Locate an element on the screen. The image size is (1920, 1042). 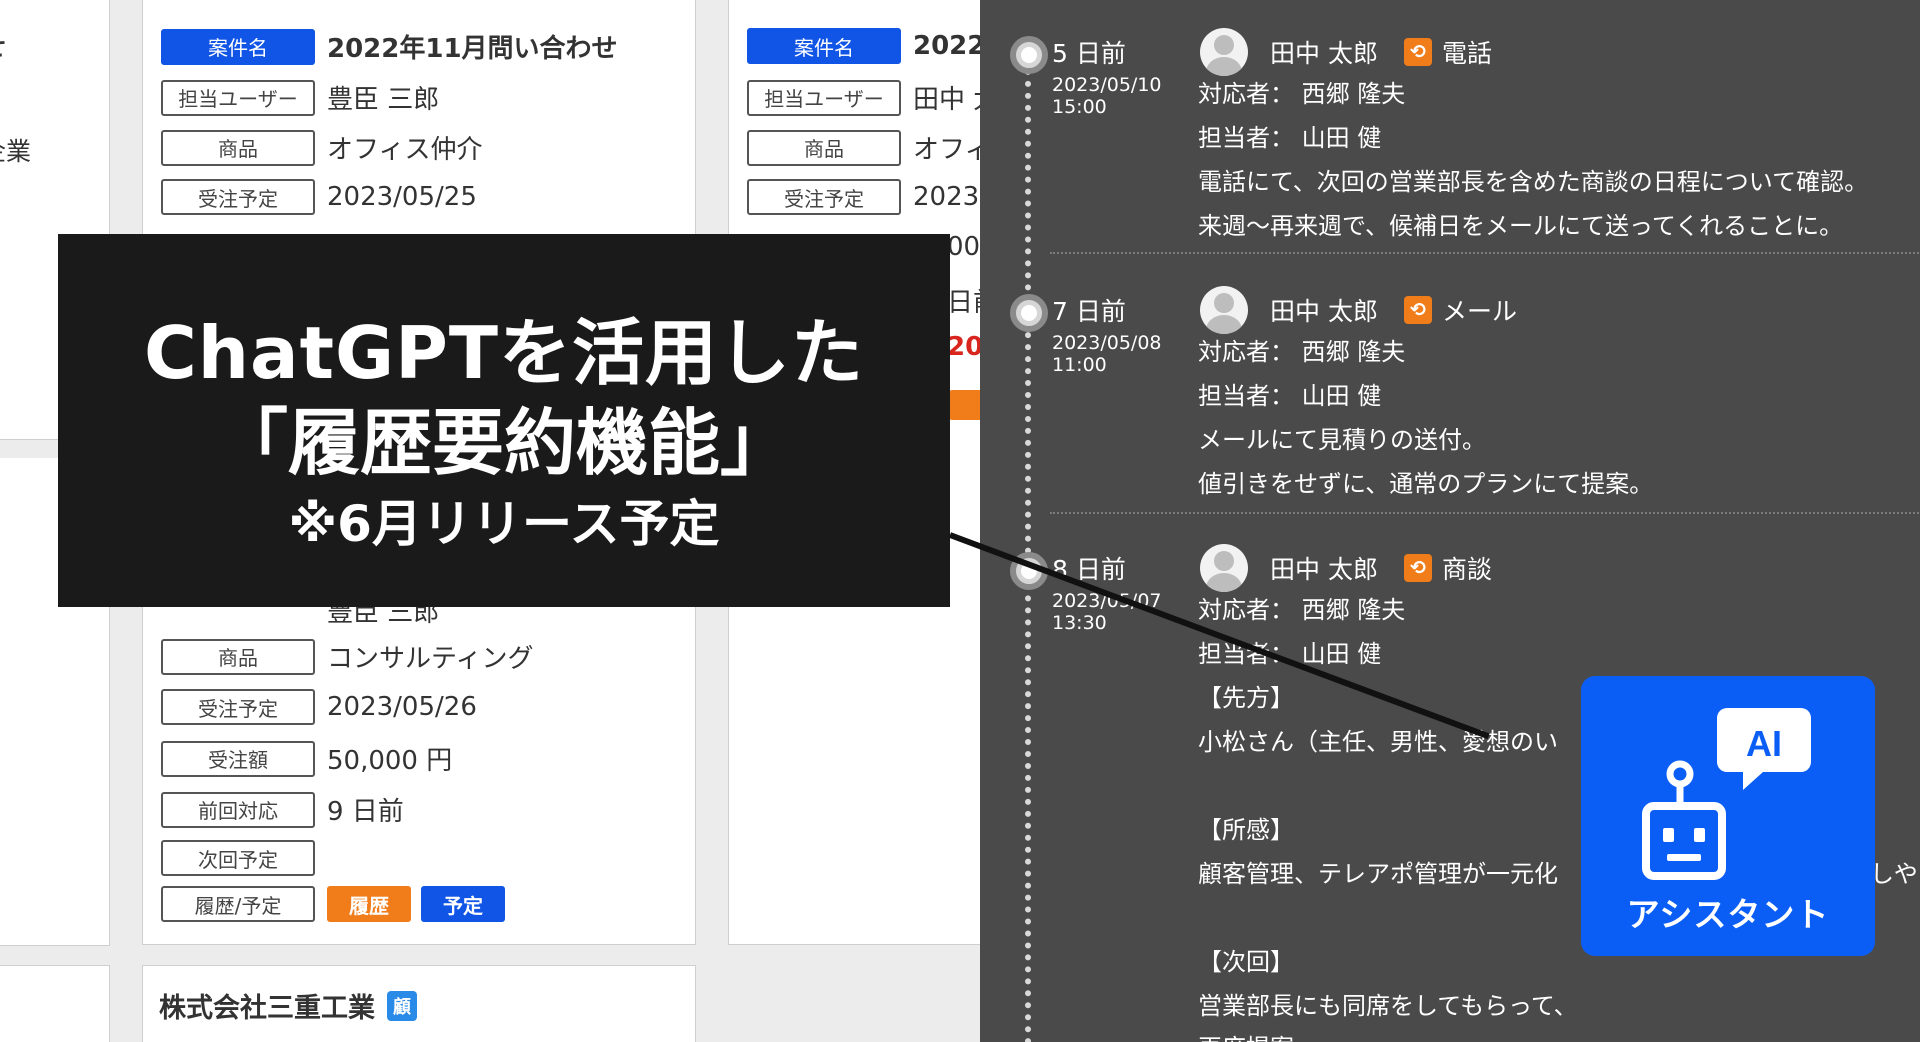
ai-assistant-button: AI アシスタント is located at coordinates (1728, 816).